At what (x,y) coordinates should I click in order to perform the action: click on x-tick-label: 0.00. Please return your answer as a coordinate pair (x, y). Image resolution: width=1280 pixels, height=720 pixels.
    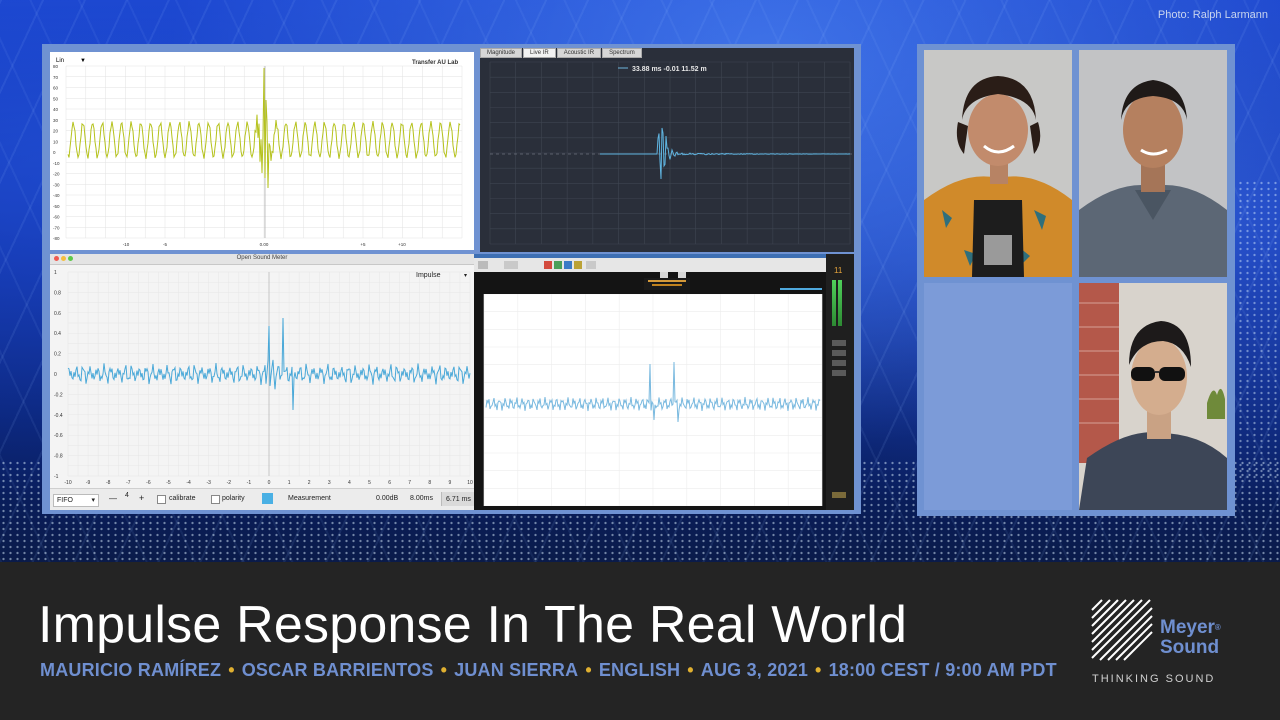
    Looking at the image, I should click on (264, 244).